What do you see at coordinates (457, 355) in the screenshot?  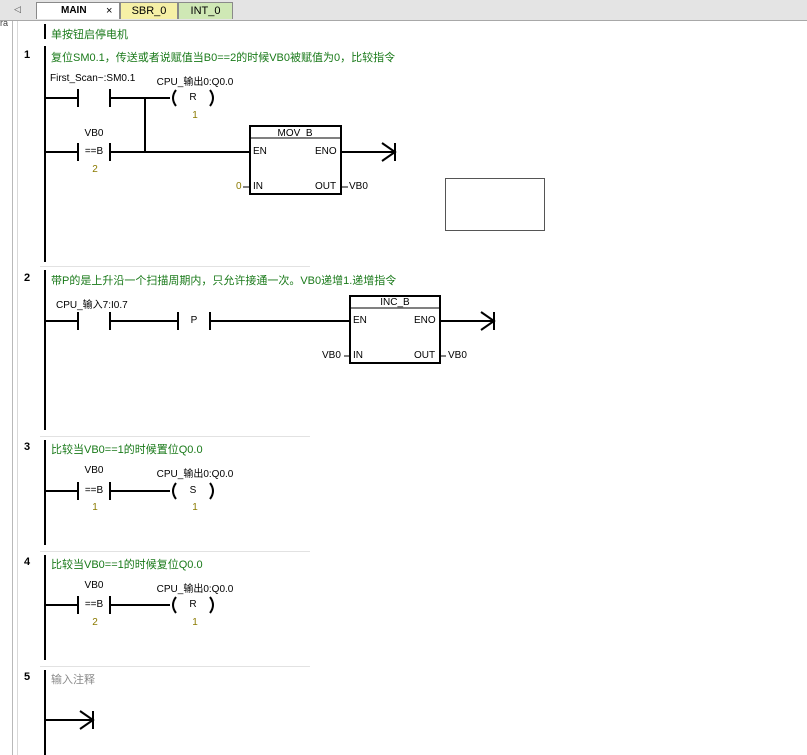 I see `inc-b-out-value: VB0` at bounding box center [457, 355].